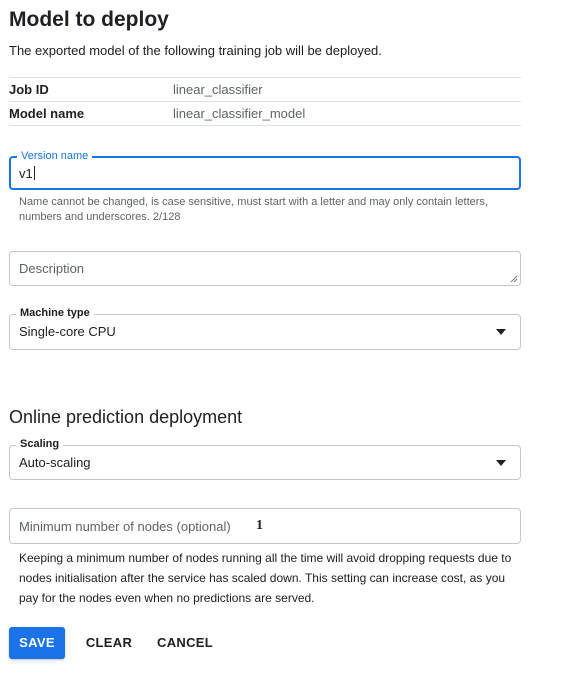 The image size is (583, 685). I want to click on save-button: SAVE, so click(37, 643).